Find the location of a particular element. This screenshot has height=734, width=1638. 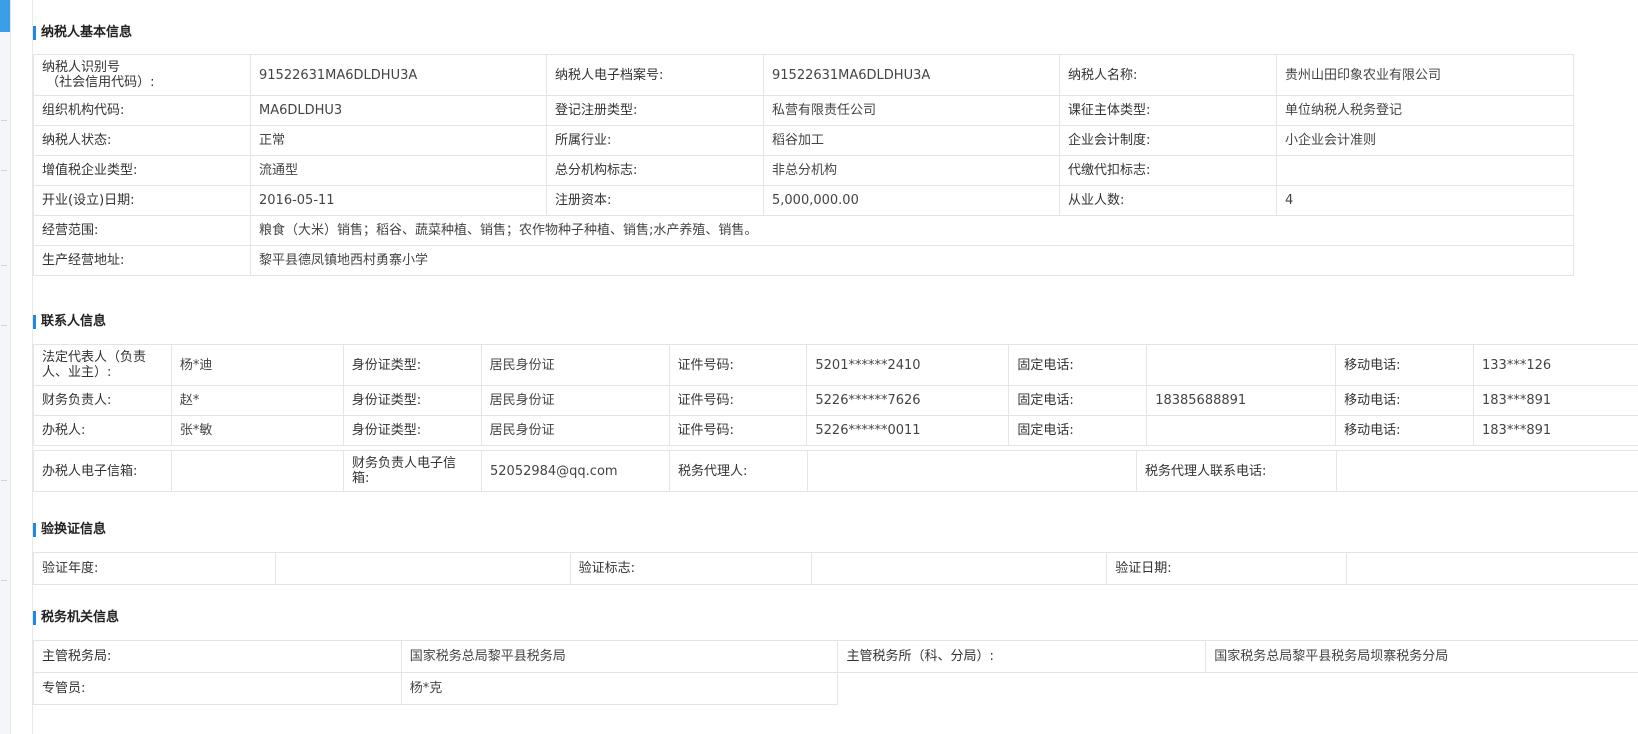

verify-table: 验证年度: 验证标志: 验证日期: is located at coordinates (835, 568).